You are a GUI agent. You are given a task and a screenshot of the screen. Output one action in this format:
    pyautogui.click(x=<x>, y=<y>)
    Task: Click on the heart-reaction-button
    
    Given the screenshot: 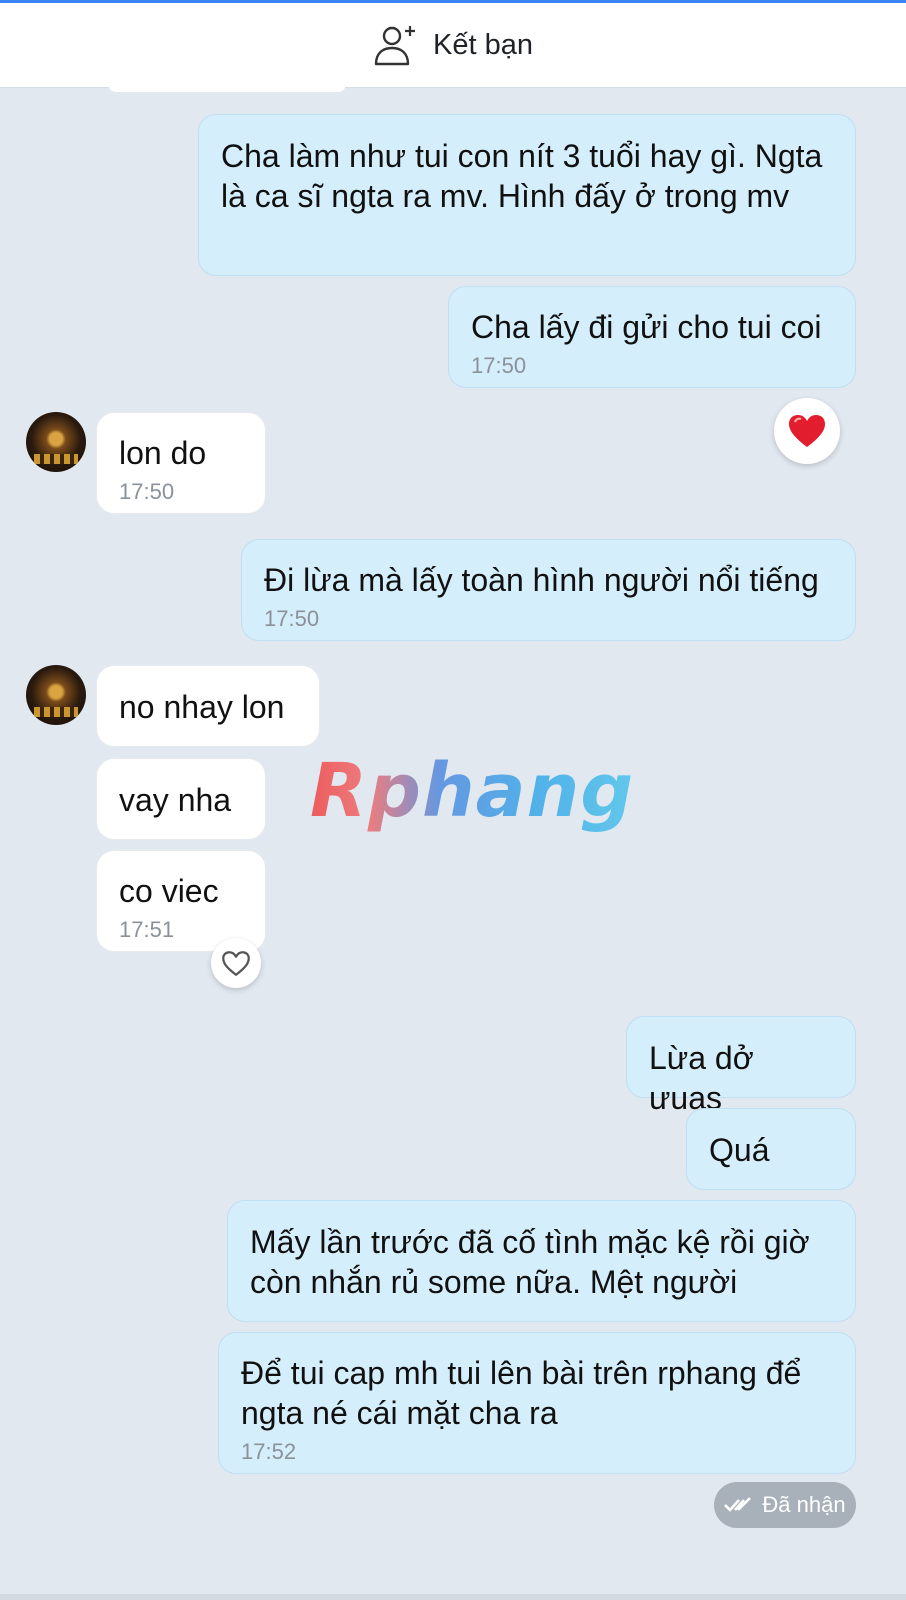 What is the action you would take?
    pyautogui.click(x=236, y=963)
    